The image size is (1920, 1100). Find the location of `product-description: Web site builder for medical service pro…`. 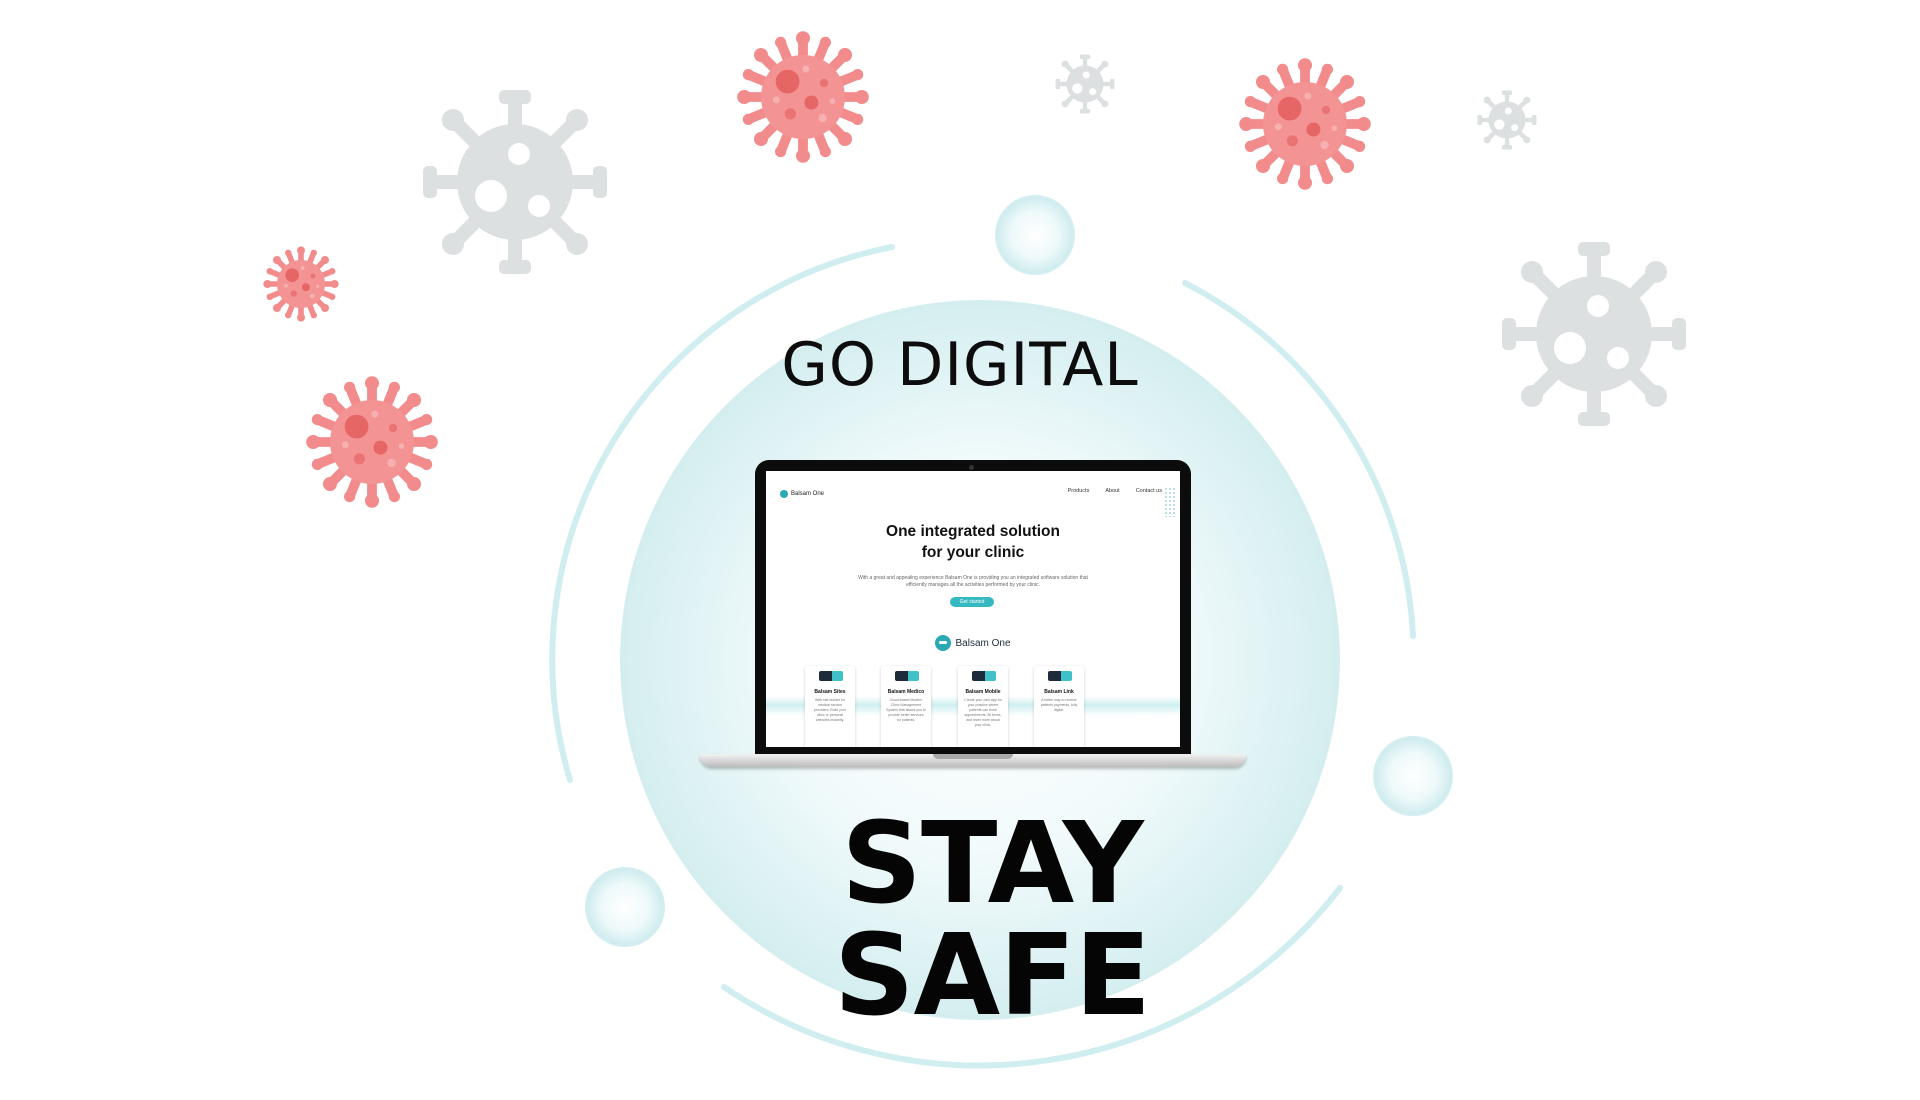

product-description: Web site builder for medical service pro… is located at coordinates (830, 710).